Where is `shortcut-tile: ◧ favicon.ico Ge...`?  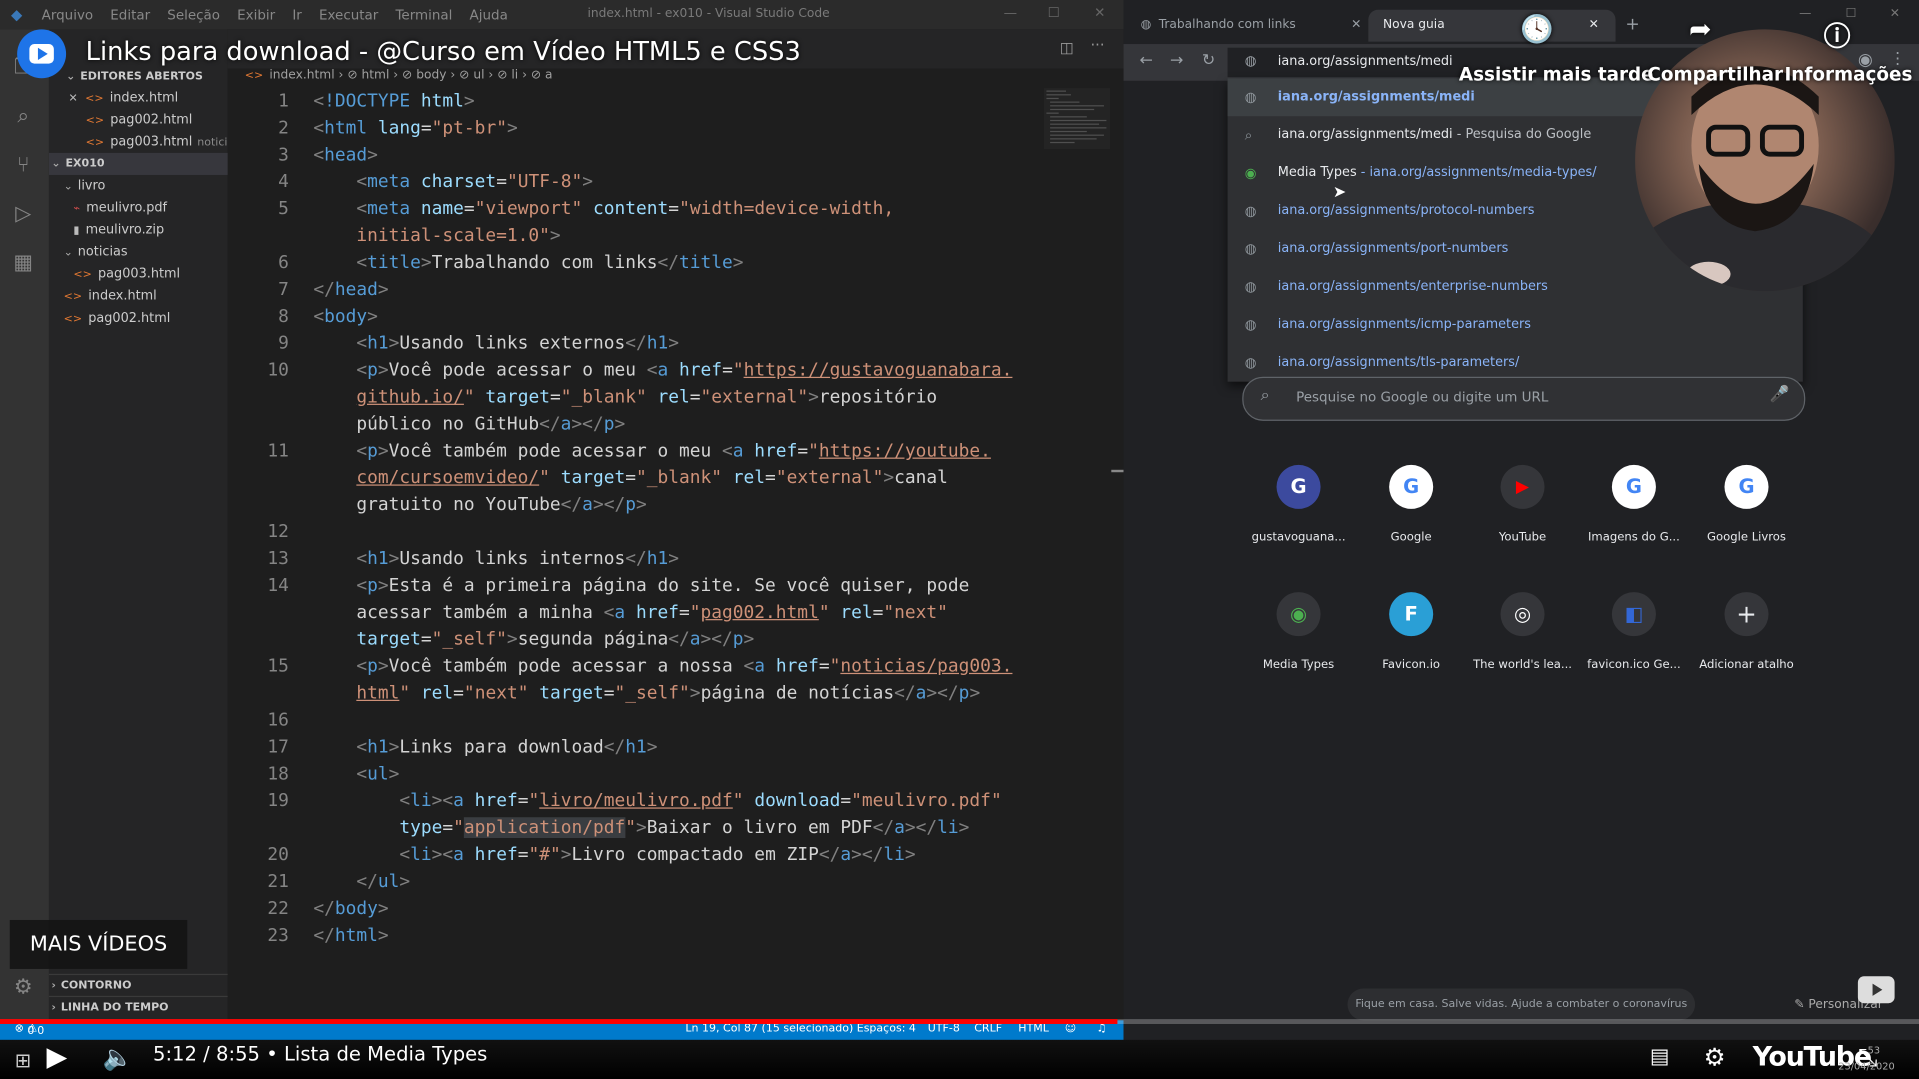 shortcut-tile: ◧ favicon.ico Ge... is located at coordinates (1633, 632).